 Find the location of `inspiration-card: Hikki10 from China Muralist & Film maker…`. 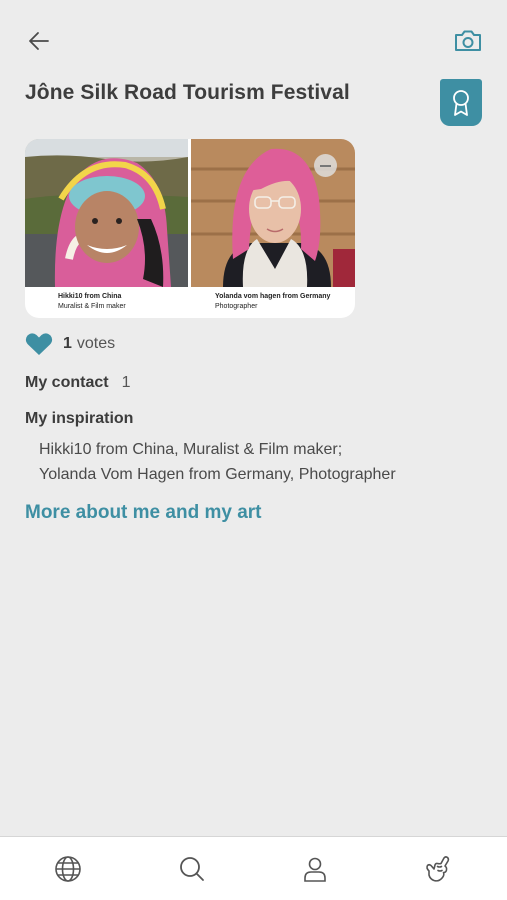

inspiration-card: Hikki10 from China Muralist & Film maker… is located at coordinates (190, 228).